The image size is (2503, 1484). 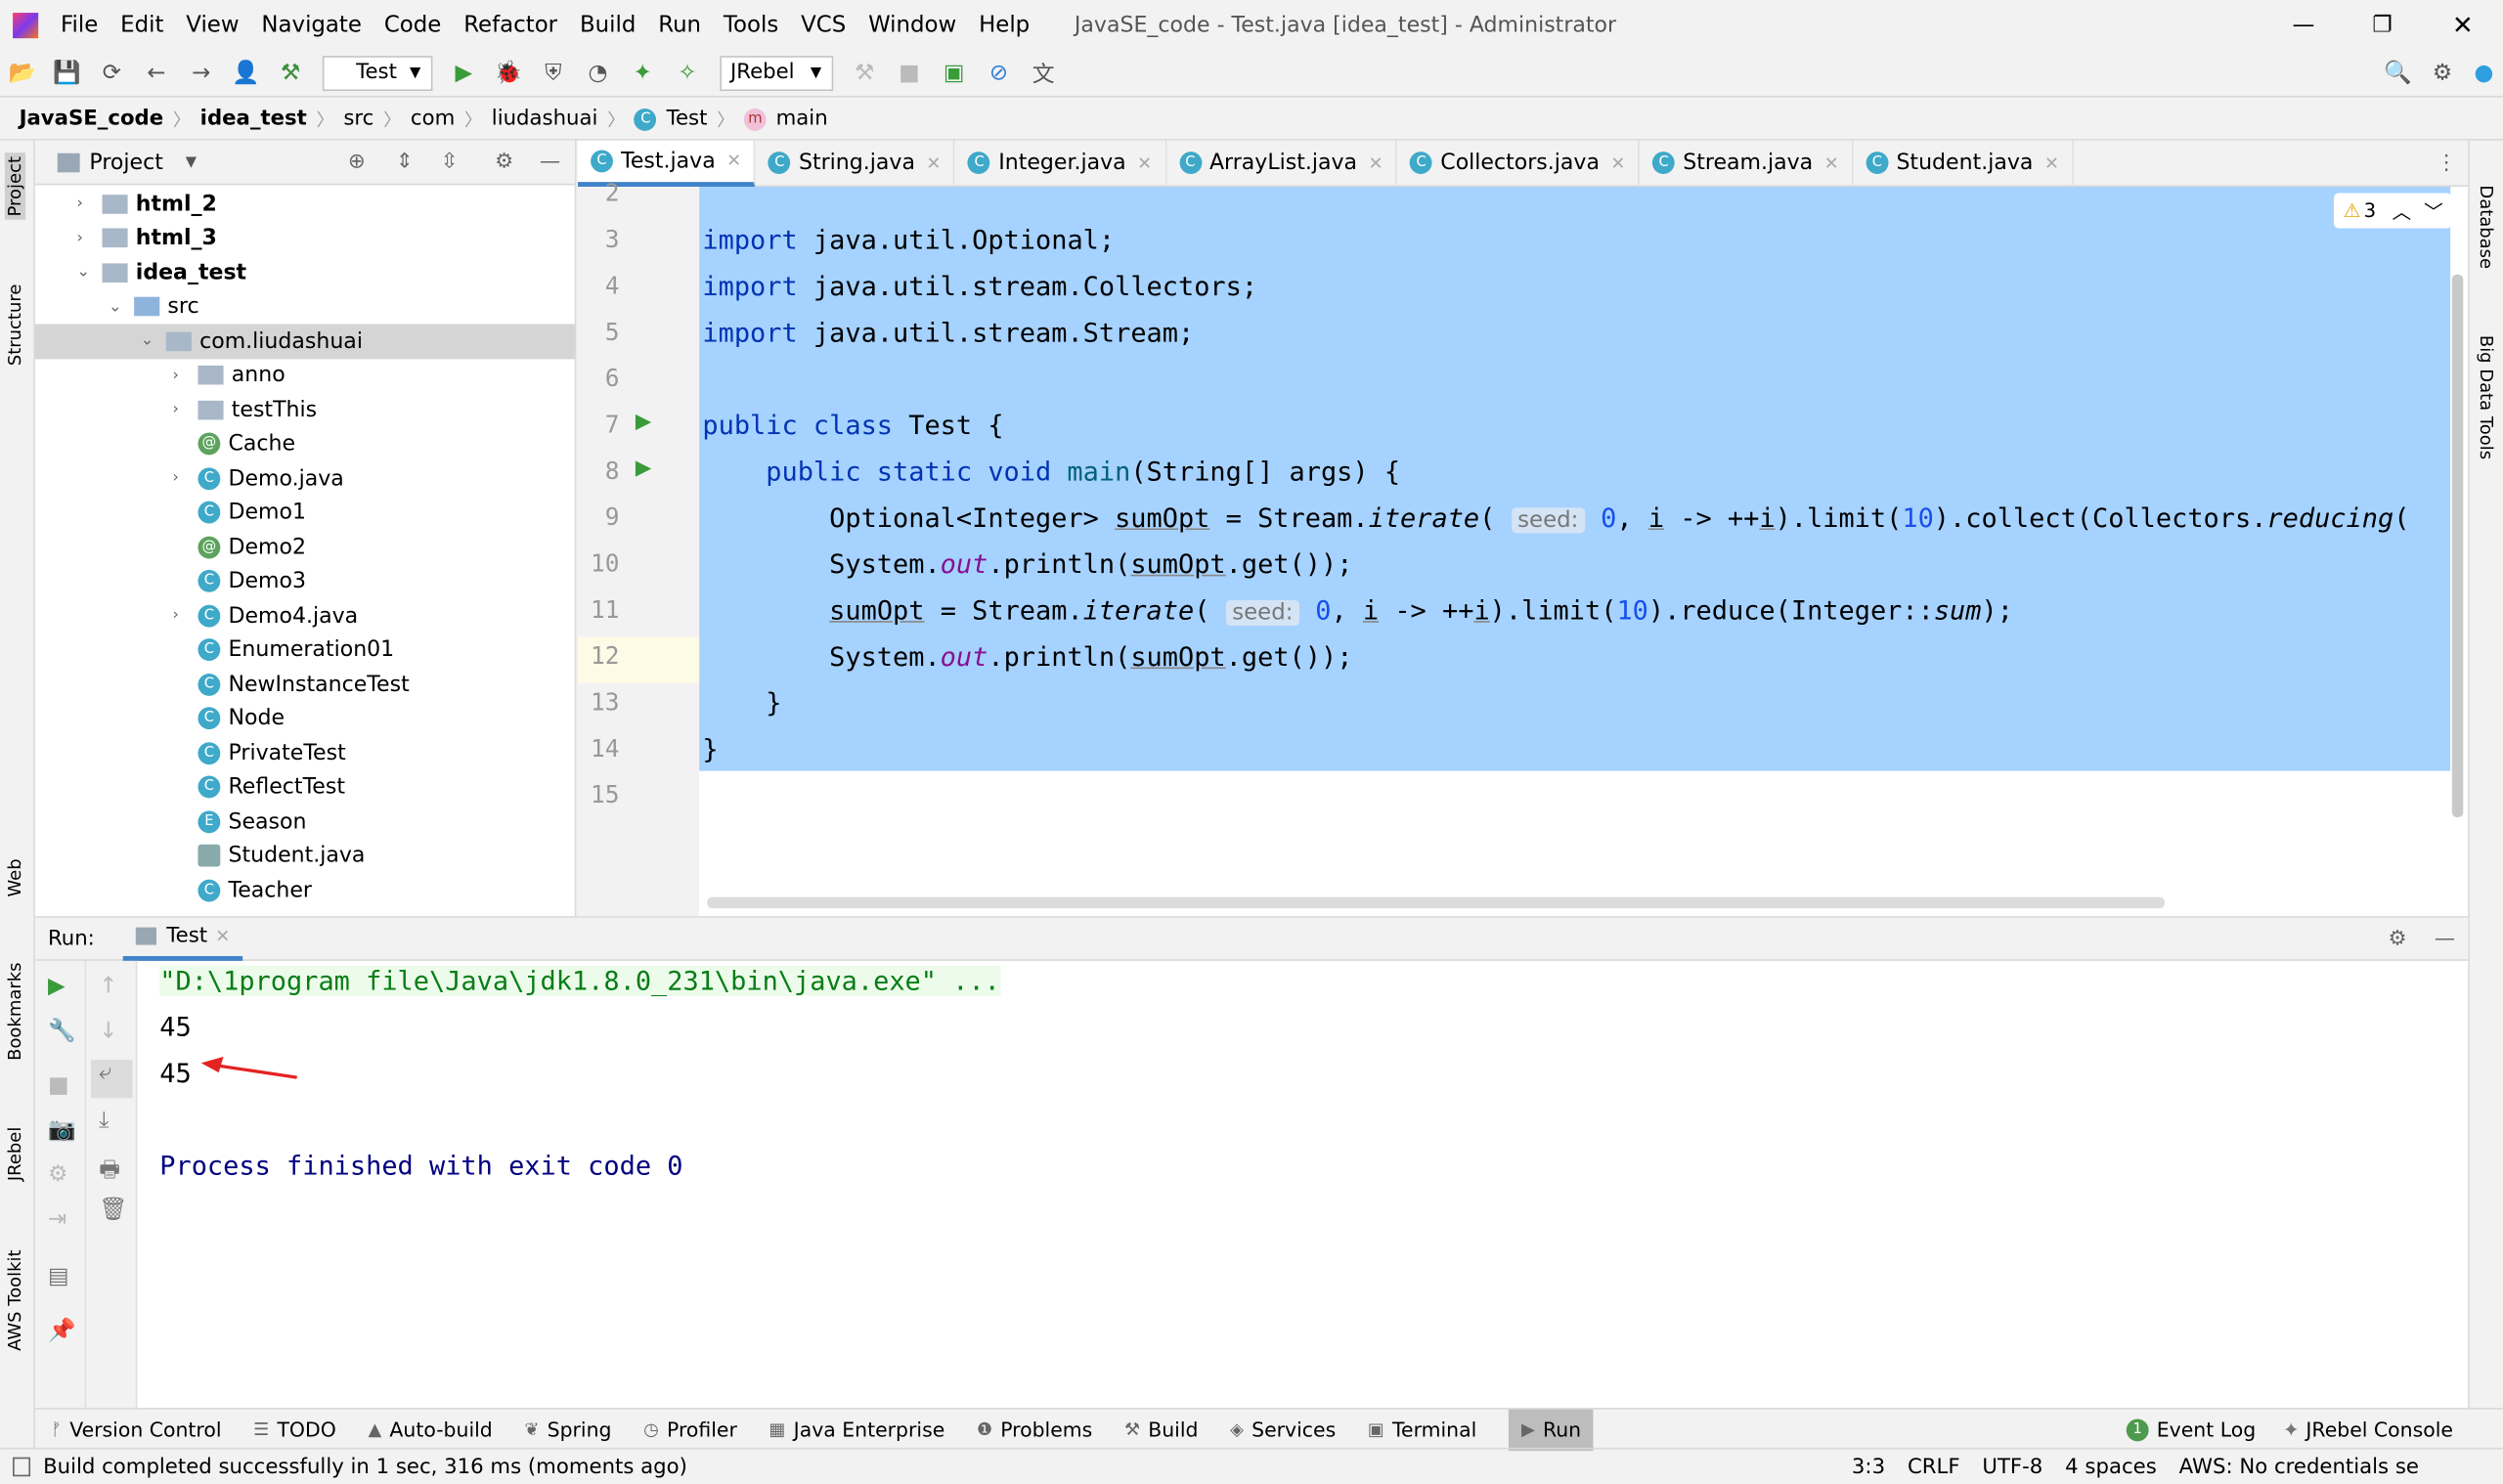 What do you see at coordinates (246, 73) in the screenshot?
I see `user-icon: 👤` at bounding box center [246, 73].